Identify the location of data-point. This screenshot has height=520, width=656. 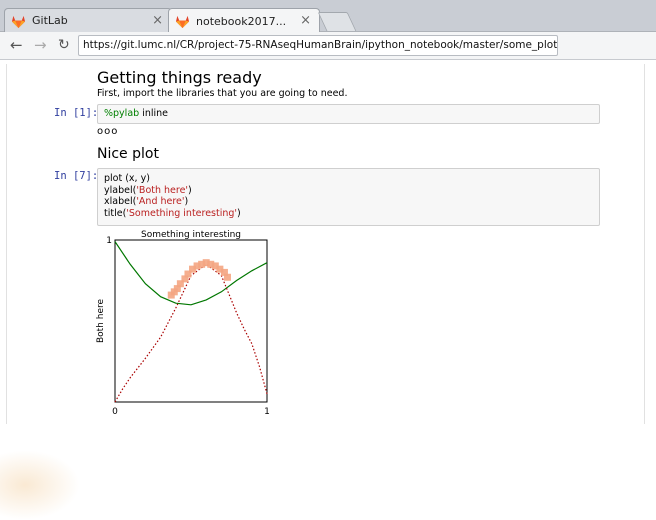
(227, 277).